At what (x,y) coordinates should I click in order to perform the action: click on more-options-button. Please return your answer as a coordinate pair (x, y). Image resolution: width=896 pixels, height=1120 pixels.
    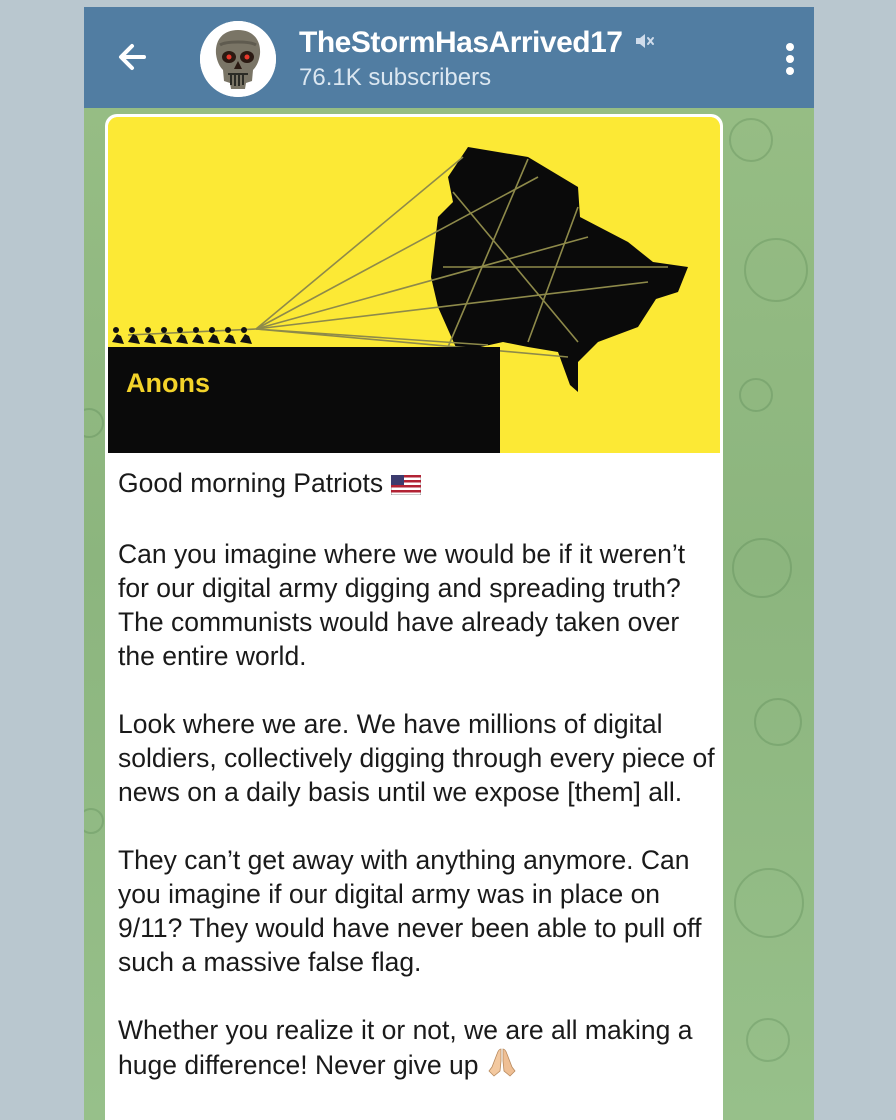
    Looking at the image, I should click on (790, 59).